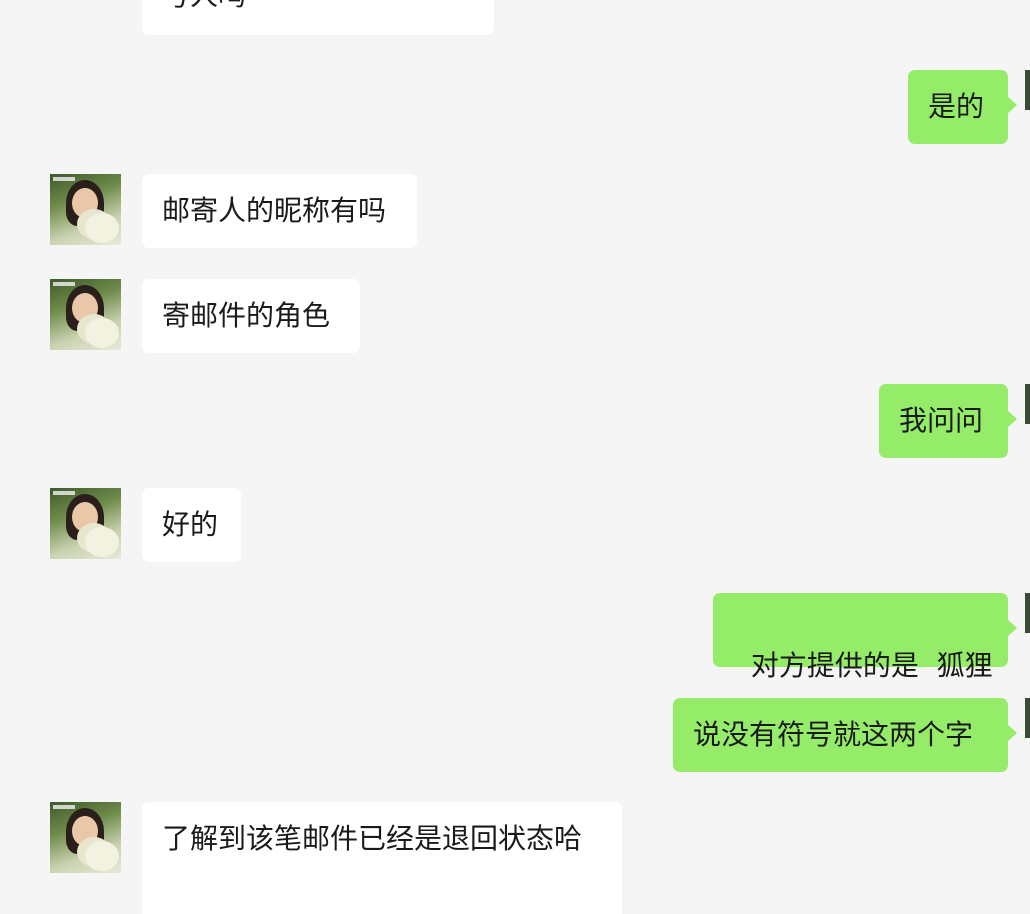 The width and height of the screenshot is (1030, 914). Describe the element at coordinates (956, 106) in the screenshot. I see `message-text: 是的` at that location.